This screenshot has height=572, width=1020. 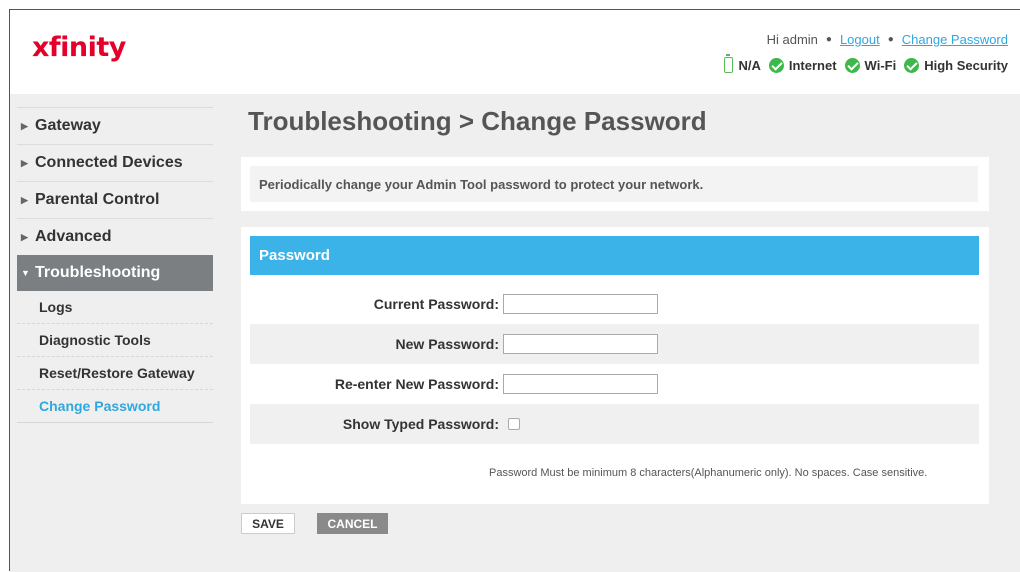 I want to click on current-password-row: Current Password:, so click(x=614, y=304).